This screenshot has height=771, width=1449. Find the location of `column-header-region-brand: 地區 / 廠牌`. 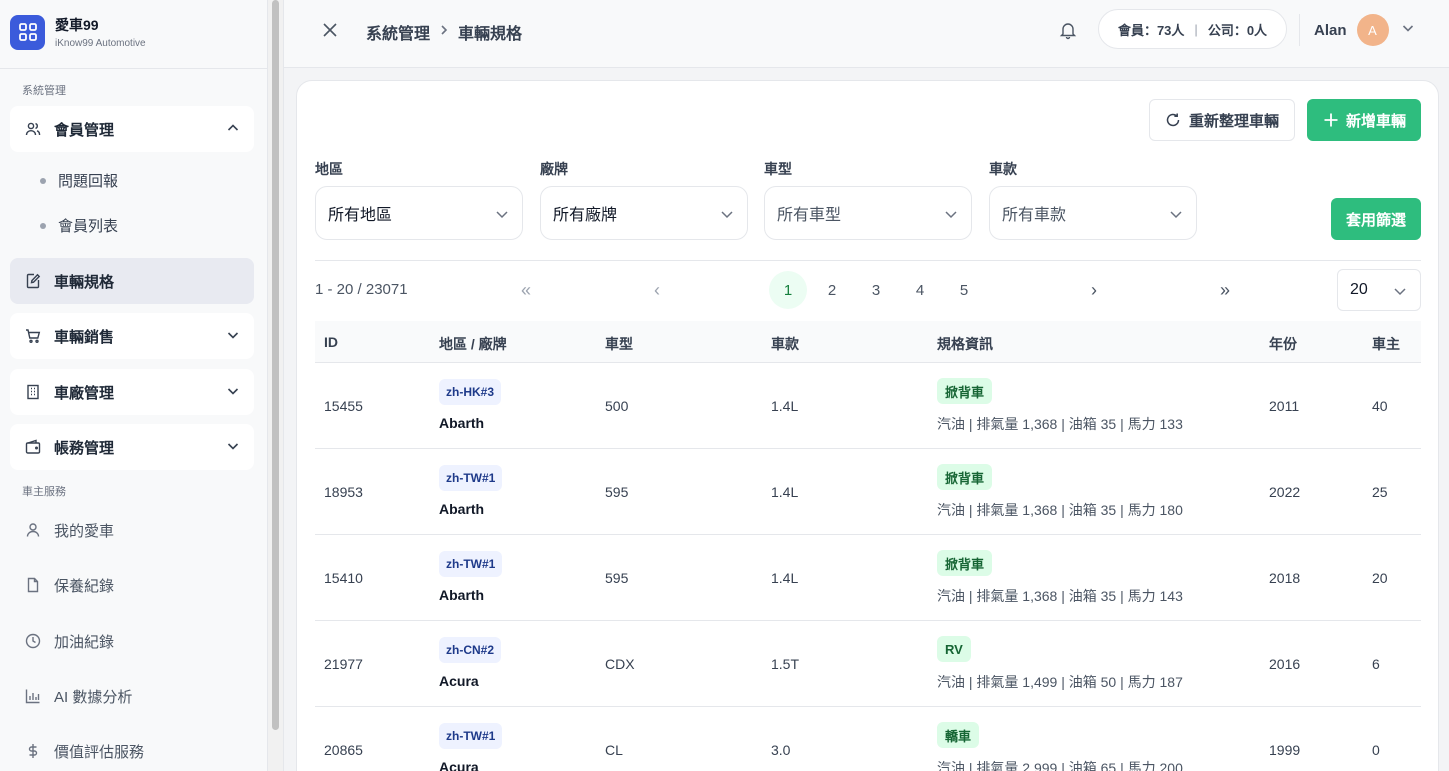

column-header-region-brand: 地區 / 廠牌 is located at coordinates (473, 344).